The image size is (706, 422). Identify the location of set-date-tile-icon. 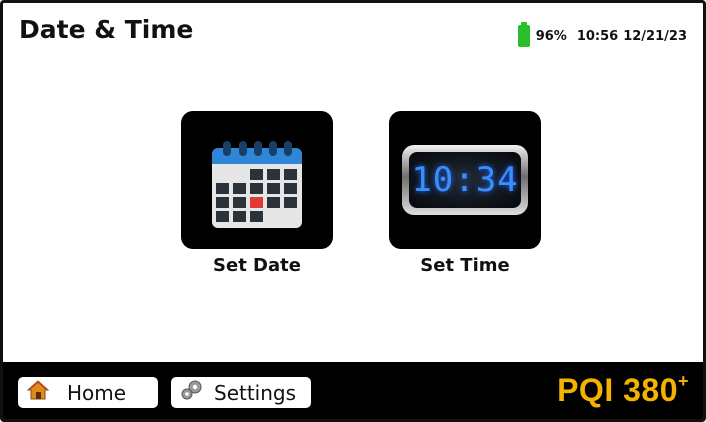
(257, 180).